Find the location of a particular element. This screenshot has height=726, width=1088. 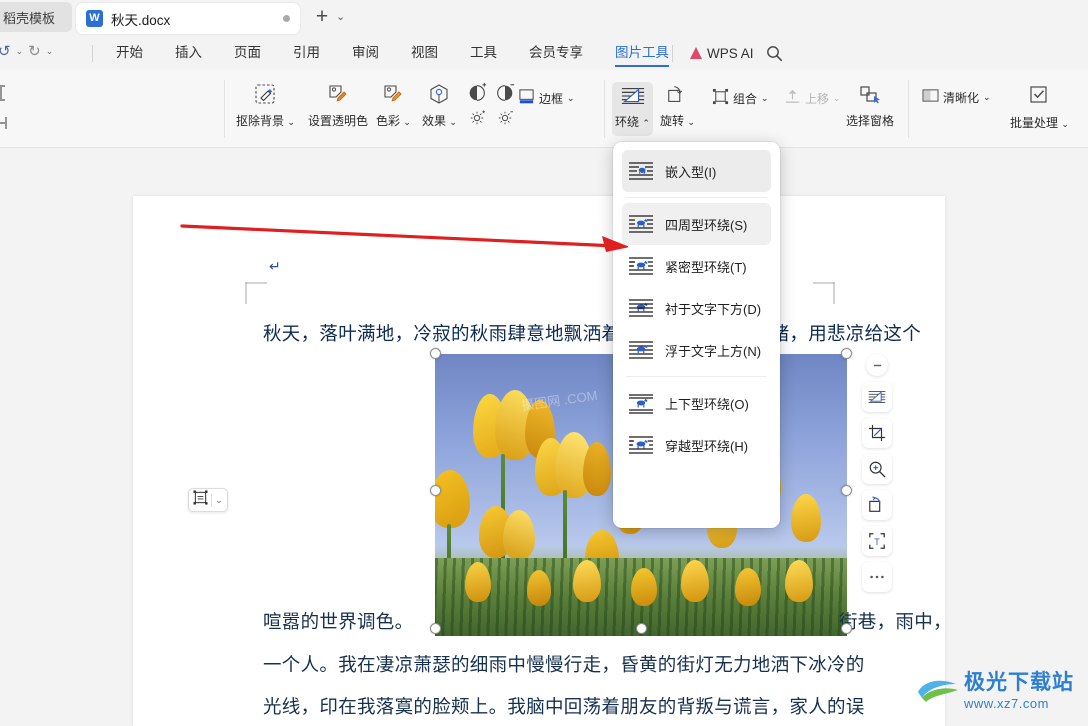

wrap-menu-label-square: 四周型环绕(S) is located at coordinates (706, 225).